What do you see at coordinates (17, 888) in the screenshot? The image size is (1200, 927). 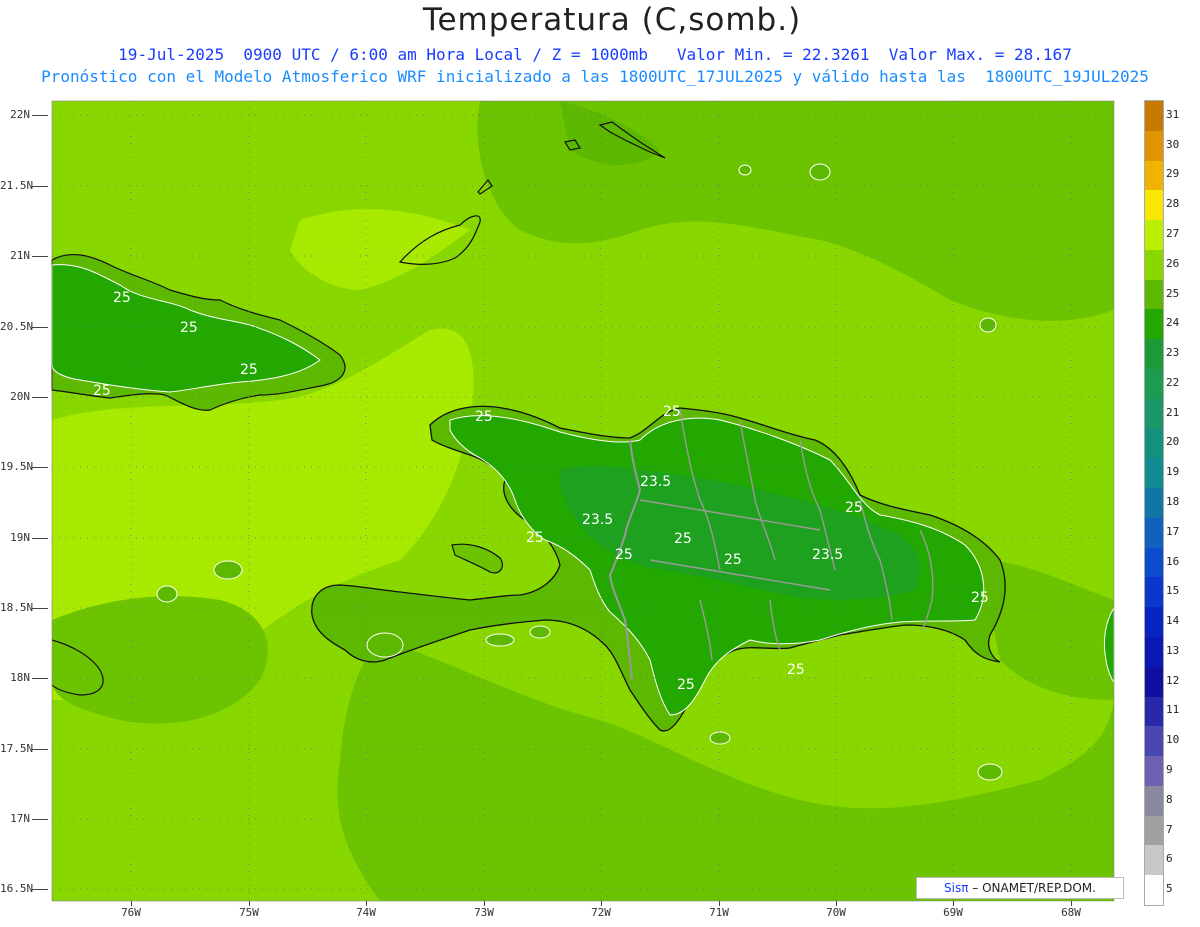 I see `latitude-label: 16.5N` at bounding box center [17, 888].